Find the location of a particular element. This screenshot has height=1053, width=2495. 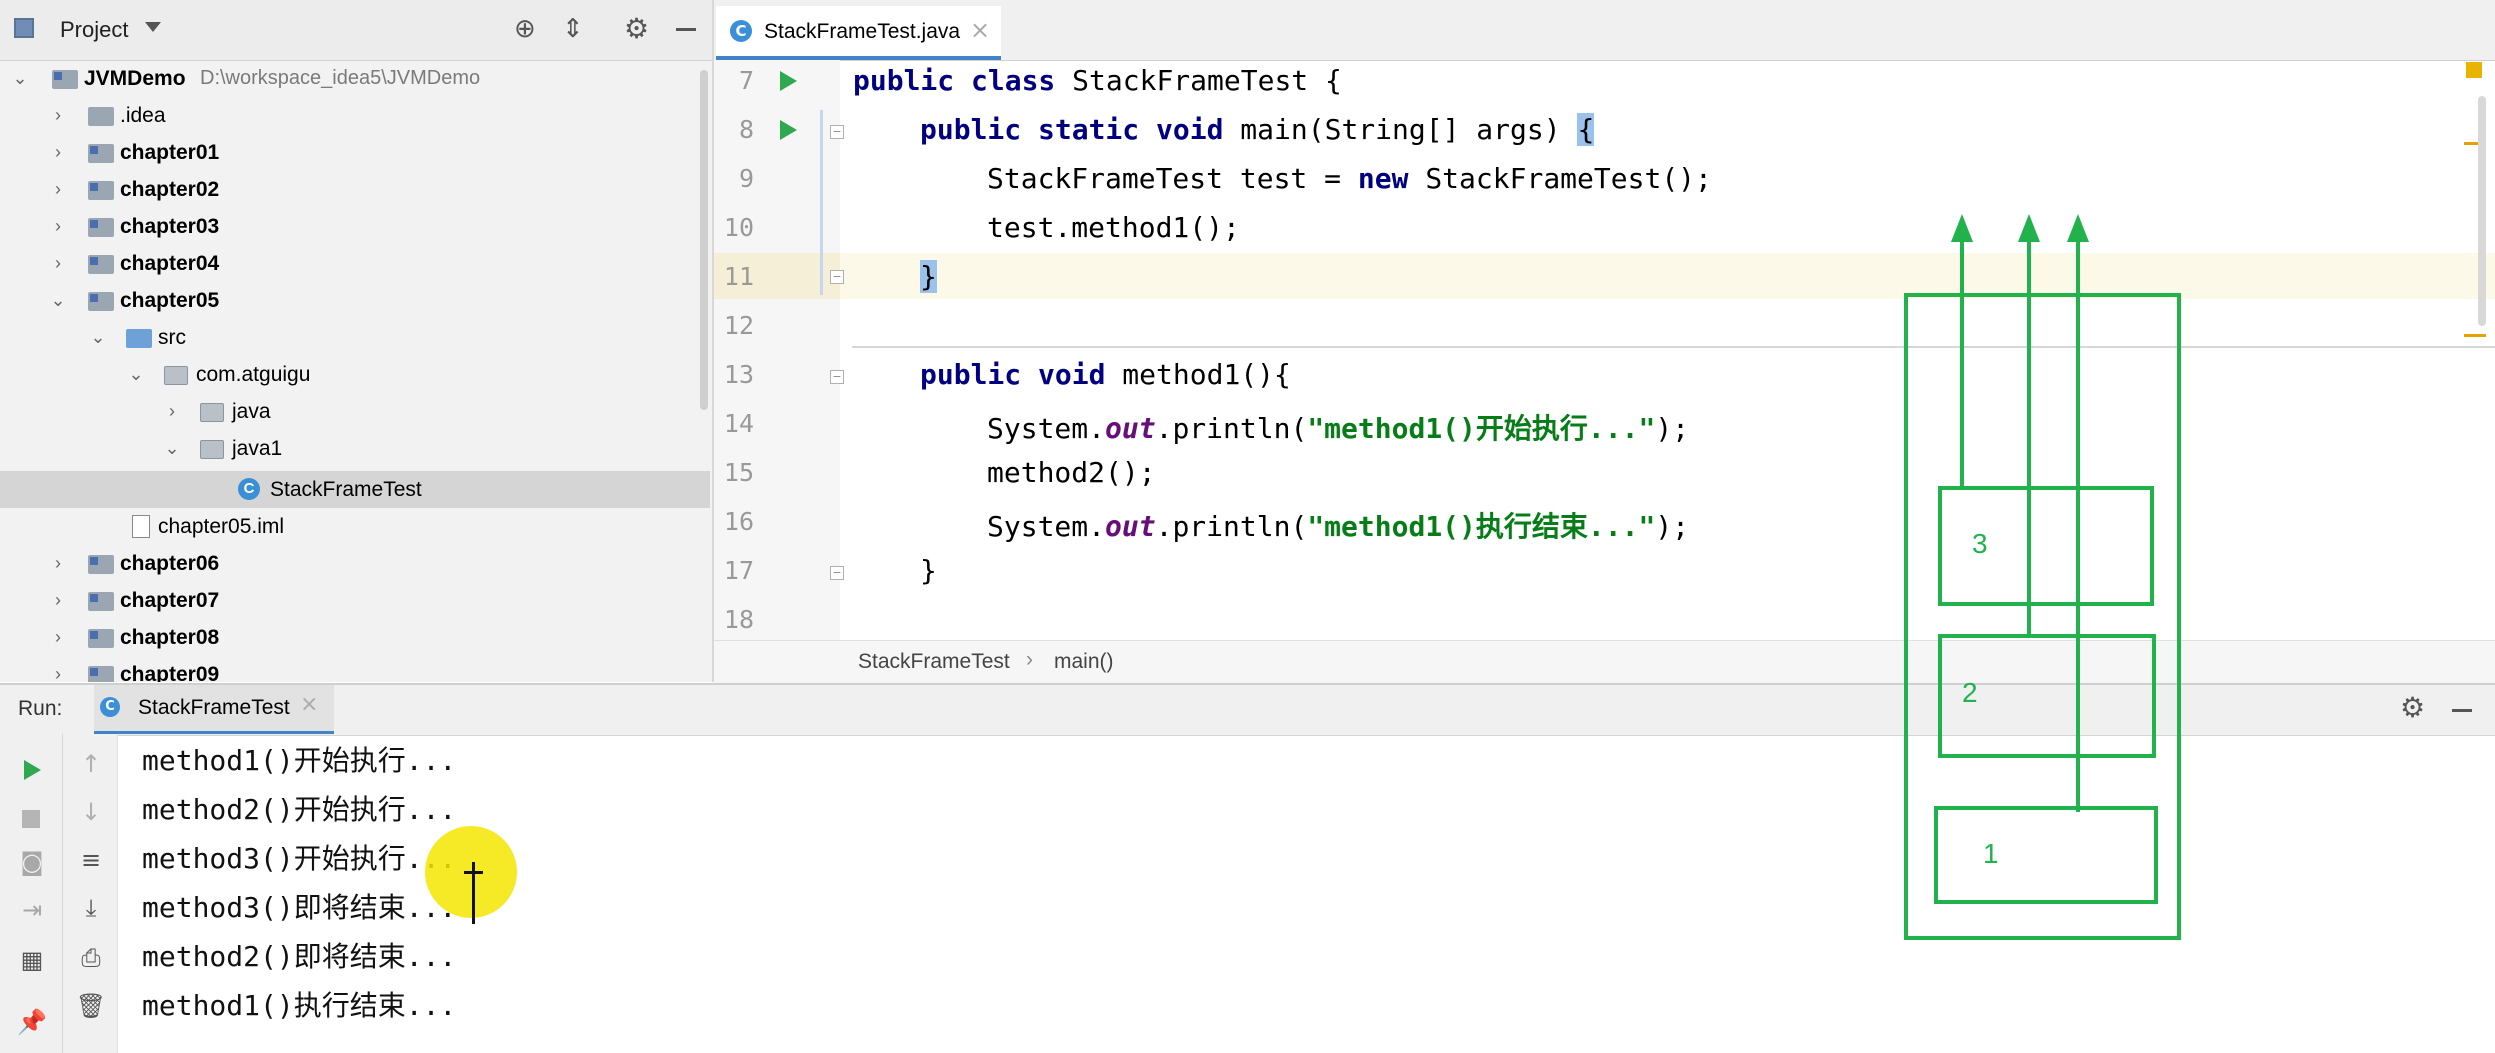

stack-outline is located at coordinates (2042, 616).